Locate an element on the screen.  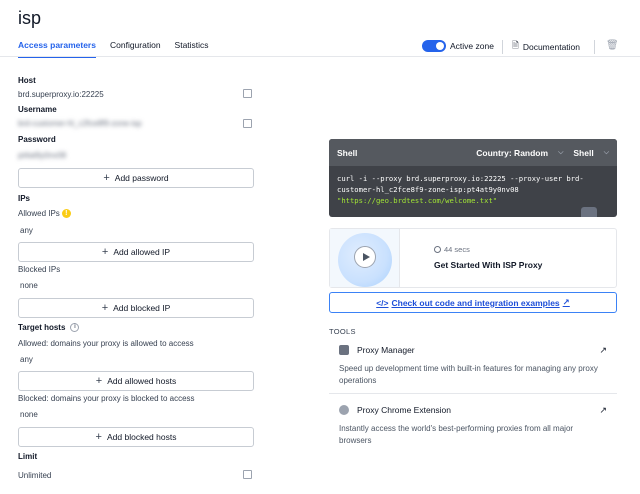
edit-icon is located at coordinates (247, 474).